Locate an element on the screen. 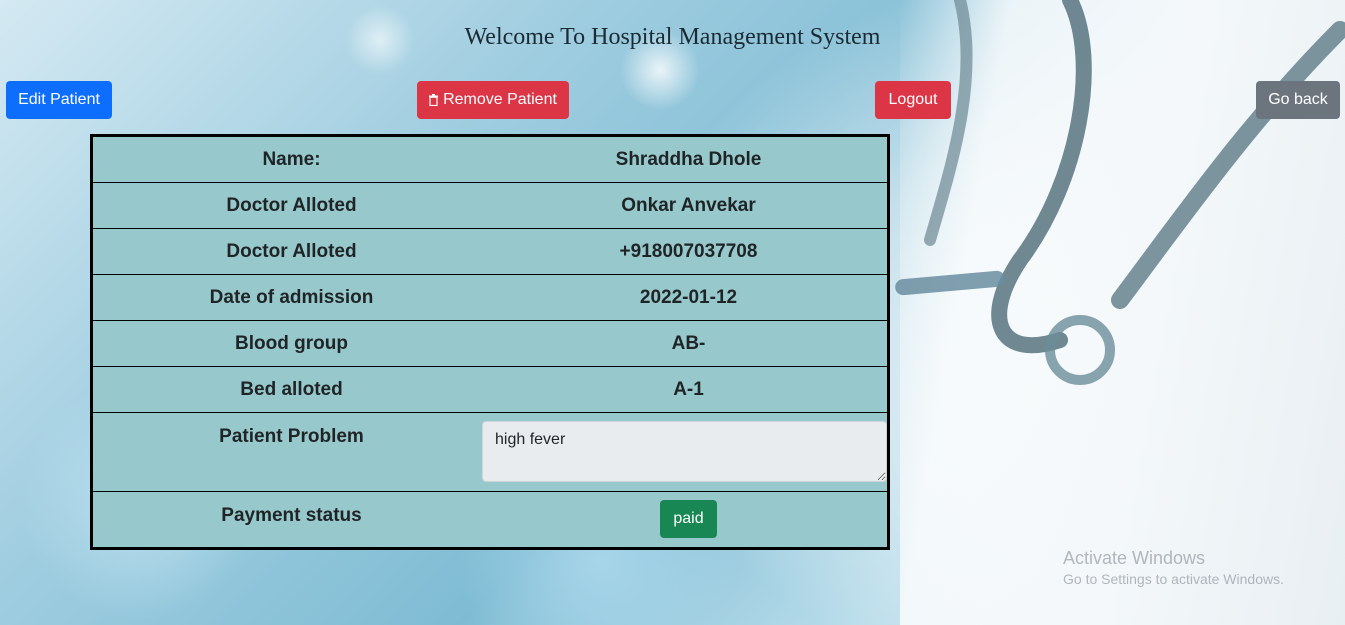 This screenshot has height=625, width=1345. table-row: Name: Shraddha Dhole is located at coordinates (490, 160).